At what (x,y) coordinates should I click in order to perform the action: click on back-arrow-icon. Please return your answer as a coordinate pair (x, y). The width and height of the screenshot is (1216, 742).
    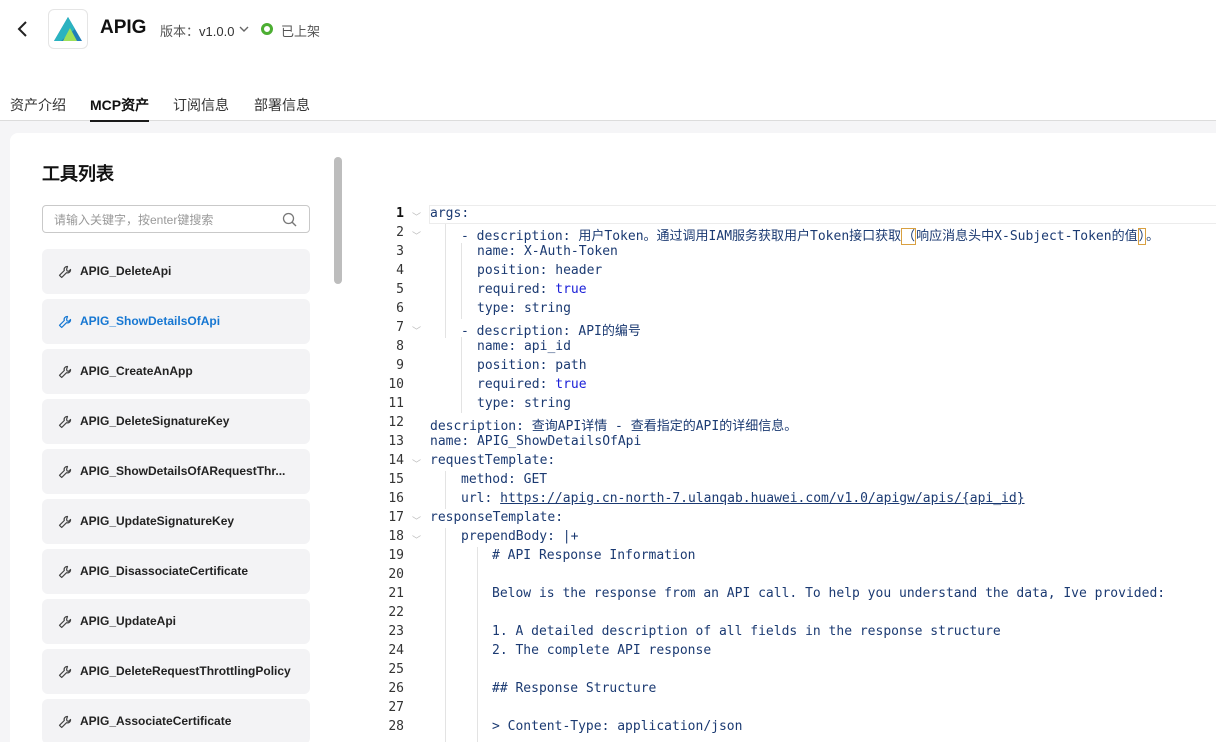
    Looking at the image, I should click on (24, 29).